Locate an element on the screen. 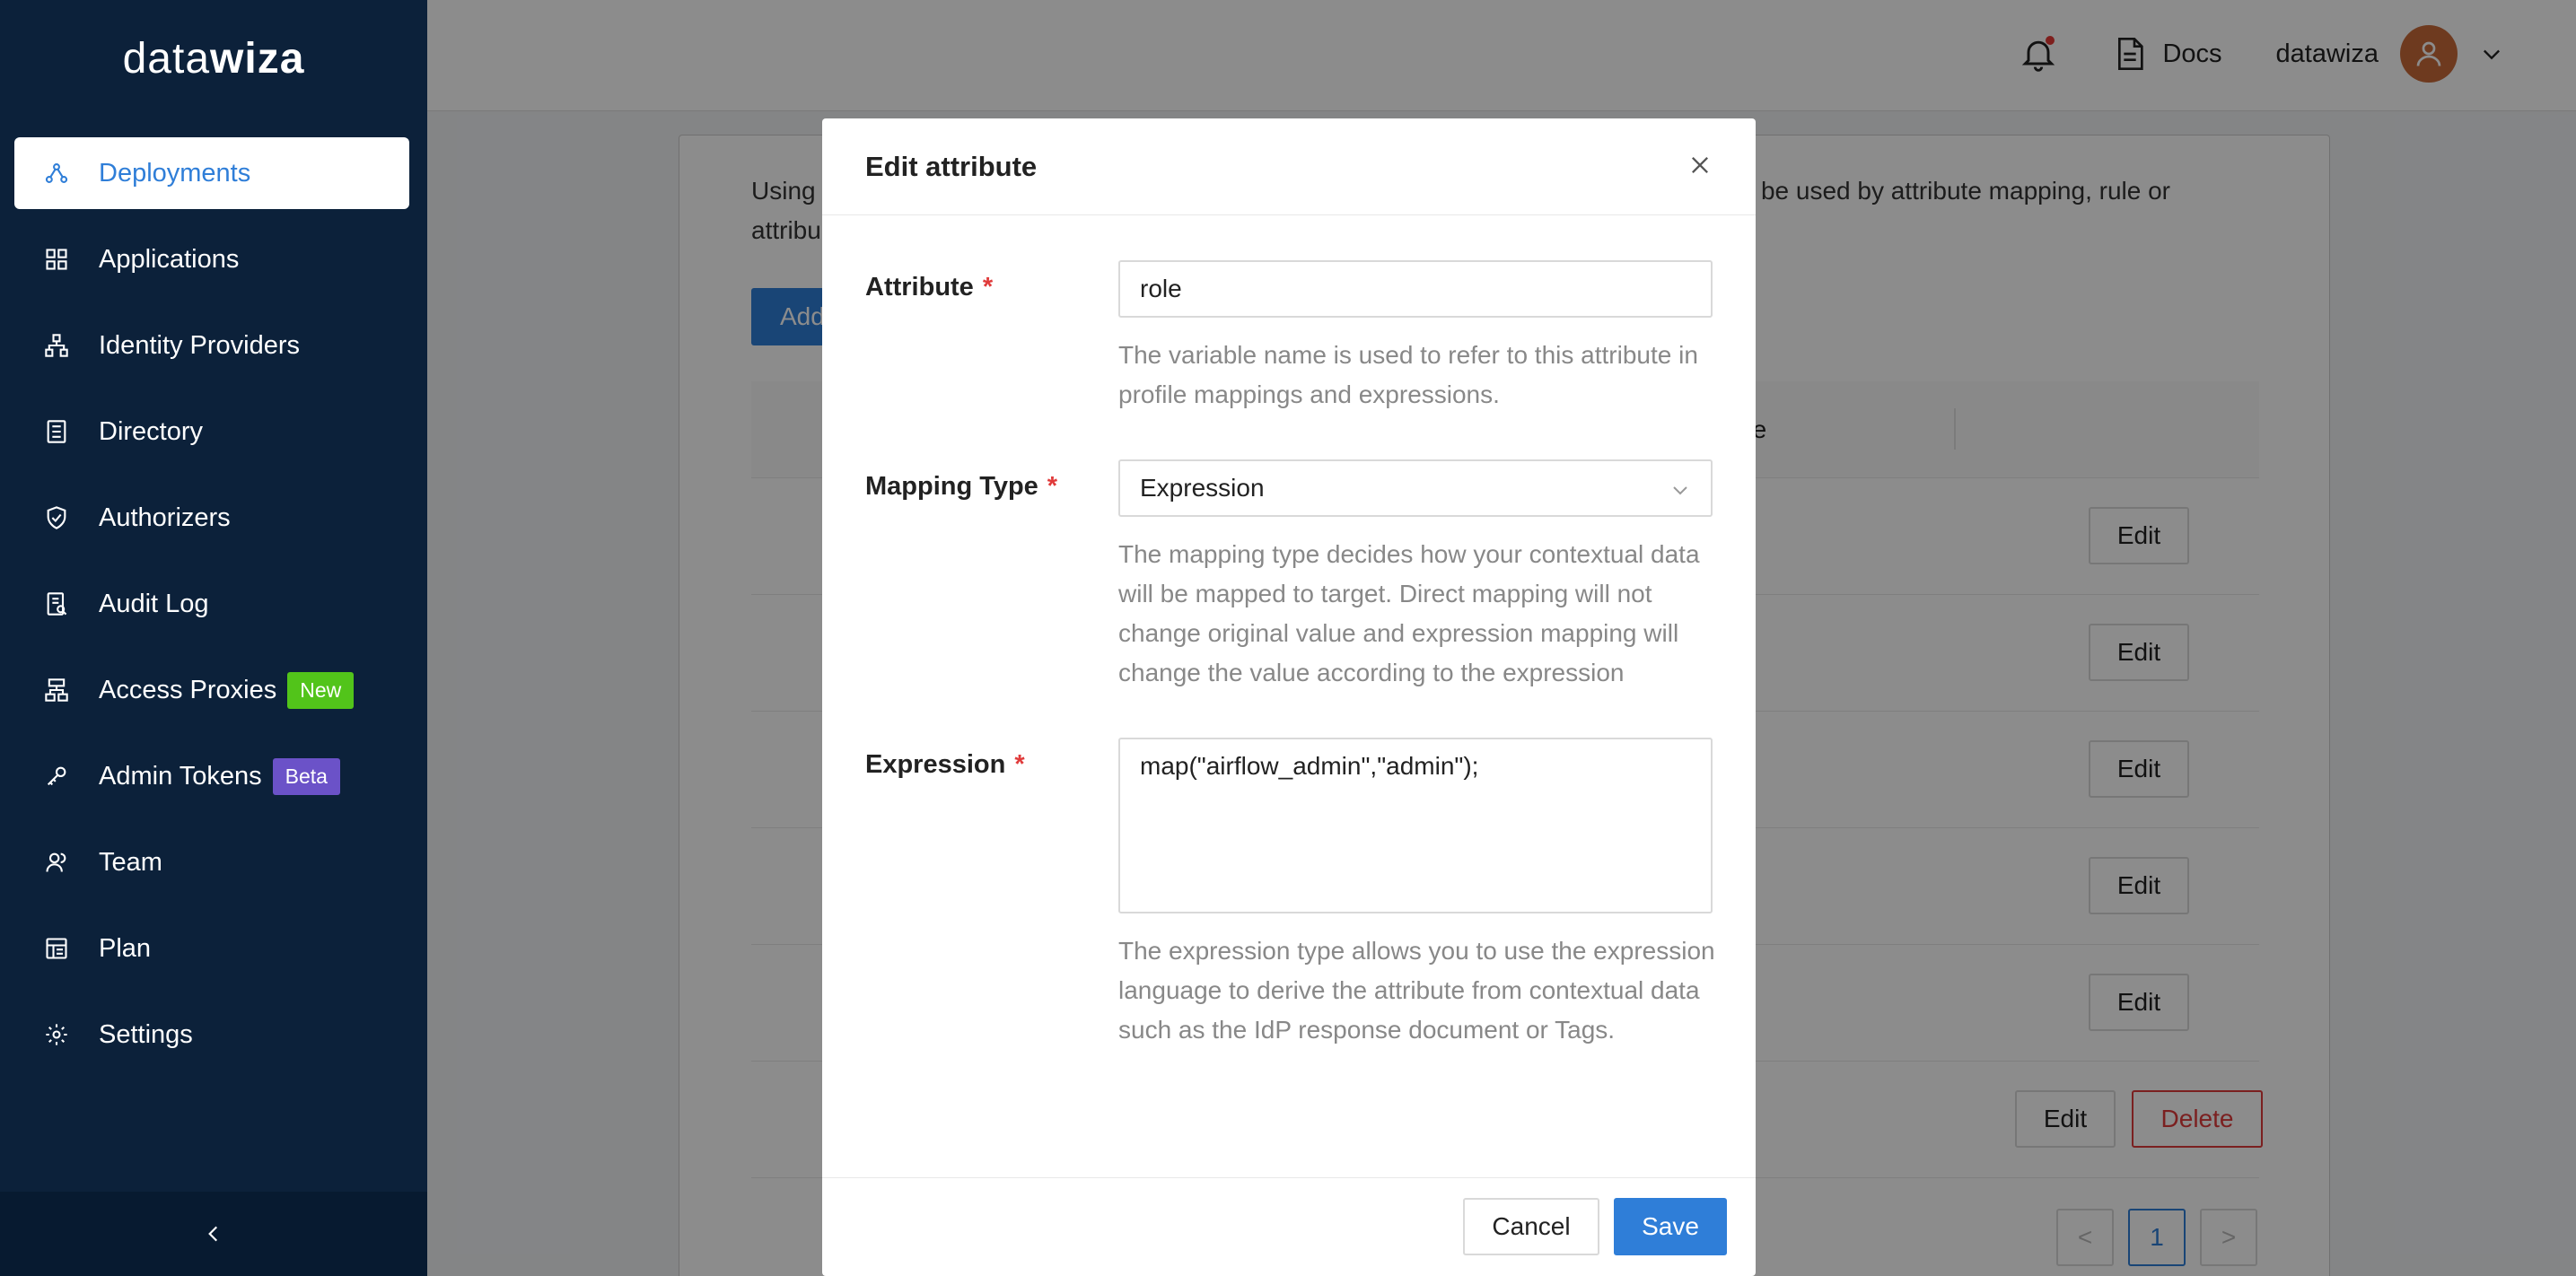 The width and height of the screenshot is (2576, 1276). deployments-icon is located at coordinates (56, 173).